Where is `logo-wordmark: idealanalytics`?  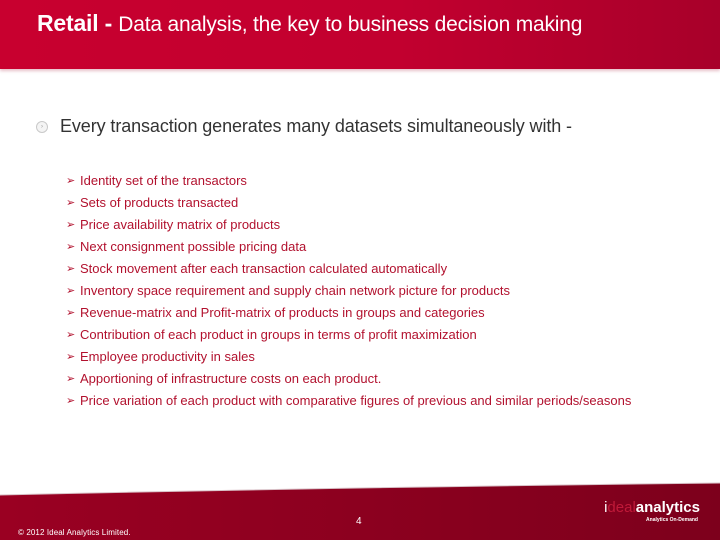
logo-wordmark: idealanalytics is located at coordinates (652, 507).